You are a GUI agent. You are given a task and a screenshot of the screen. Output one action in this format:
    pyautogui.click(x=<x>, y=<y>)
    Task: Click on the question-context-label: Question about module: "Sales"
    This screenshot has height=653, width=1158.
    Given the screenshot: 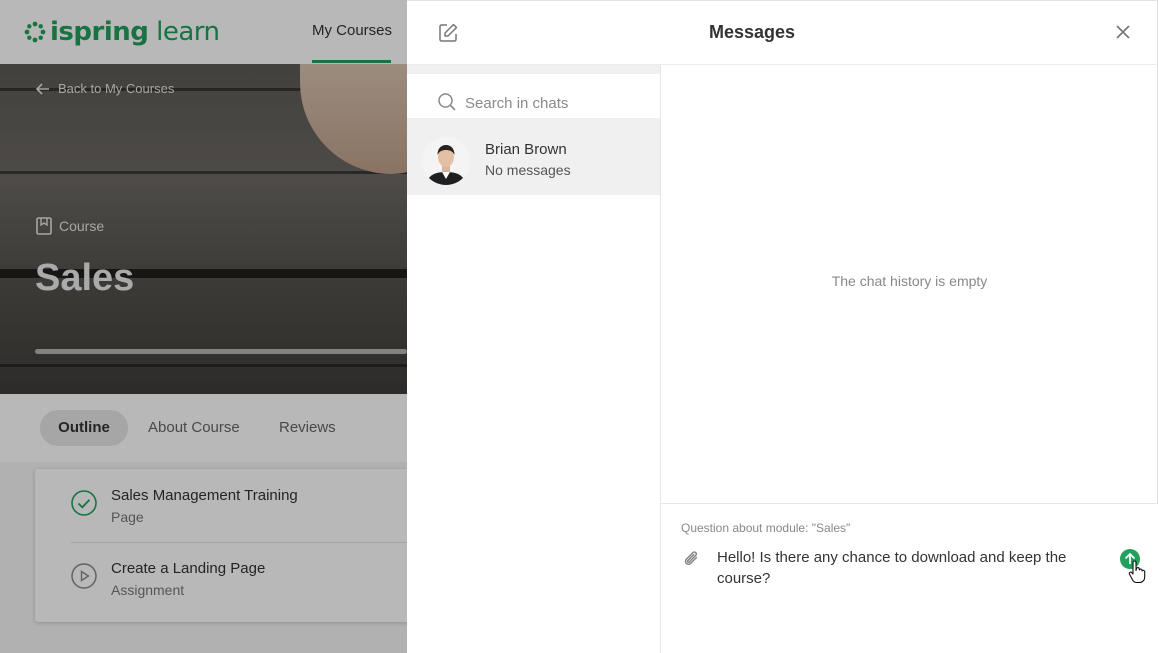 What is the action you would take?
    pyautogui.click(x=766, y=528)
    